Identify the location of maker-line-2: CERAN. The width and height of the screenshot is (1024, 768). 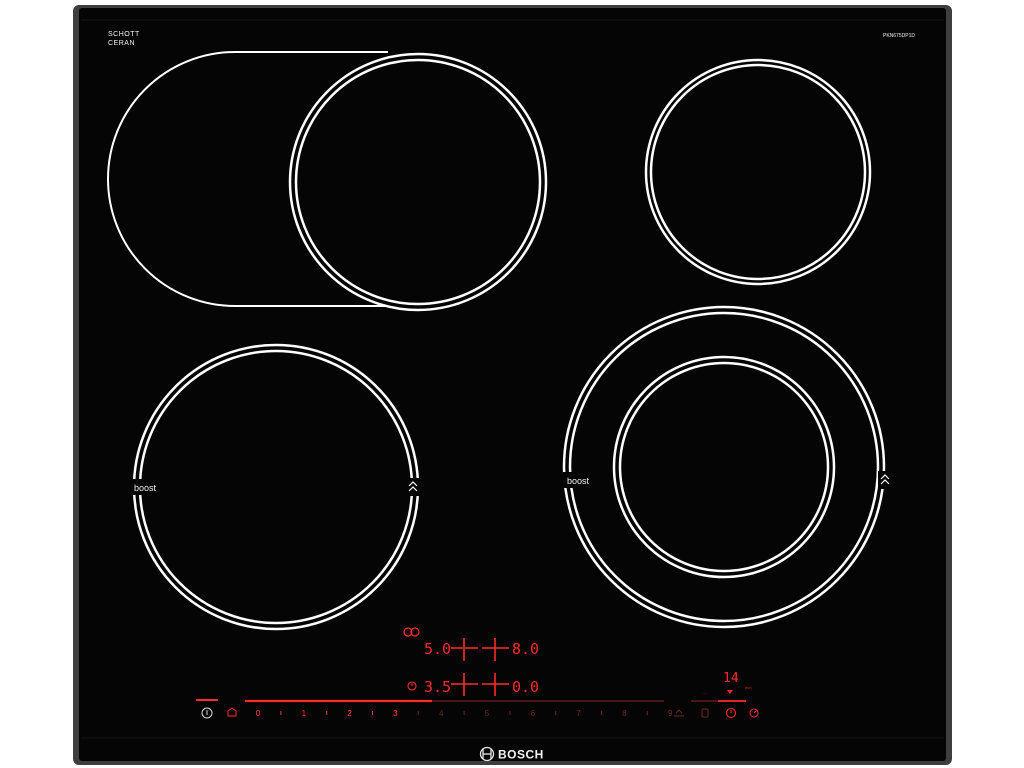
(121, 43).